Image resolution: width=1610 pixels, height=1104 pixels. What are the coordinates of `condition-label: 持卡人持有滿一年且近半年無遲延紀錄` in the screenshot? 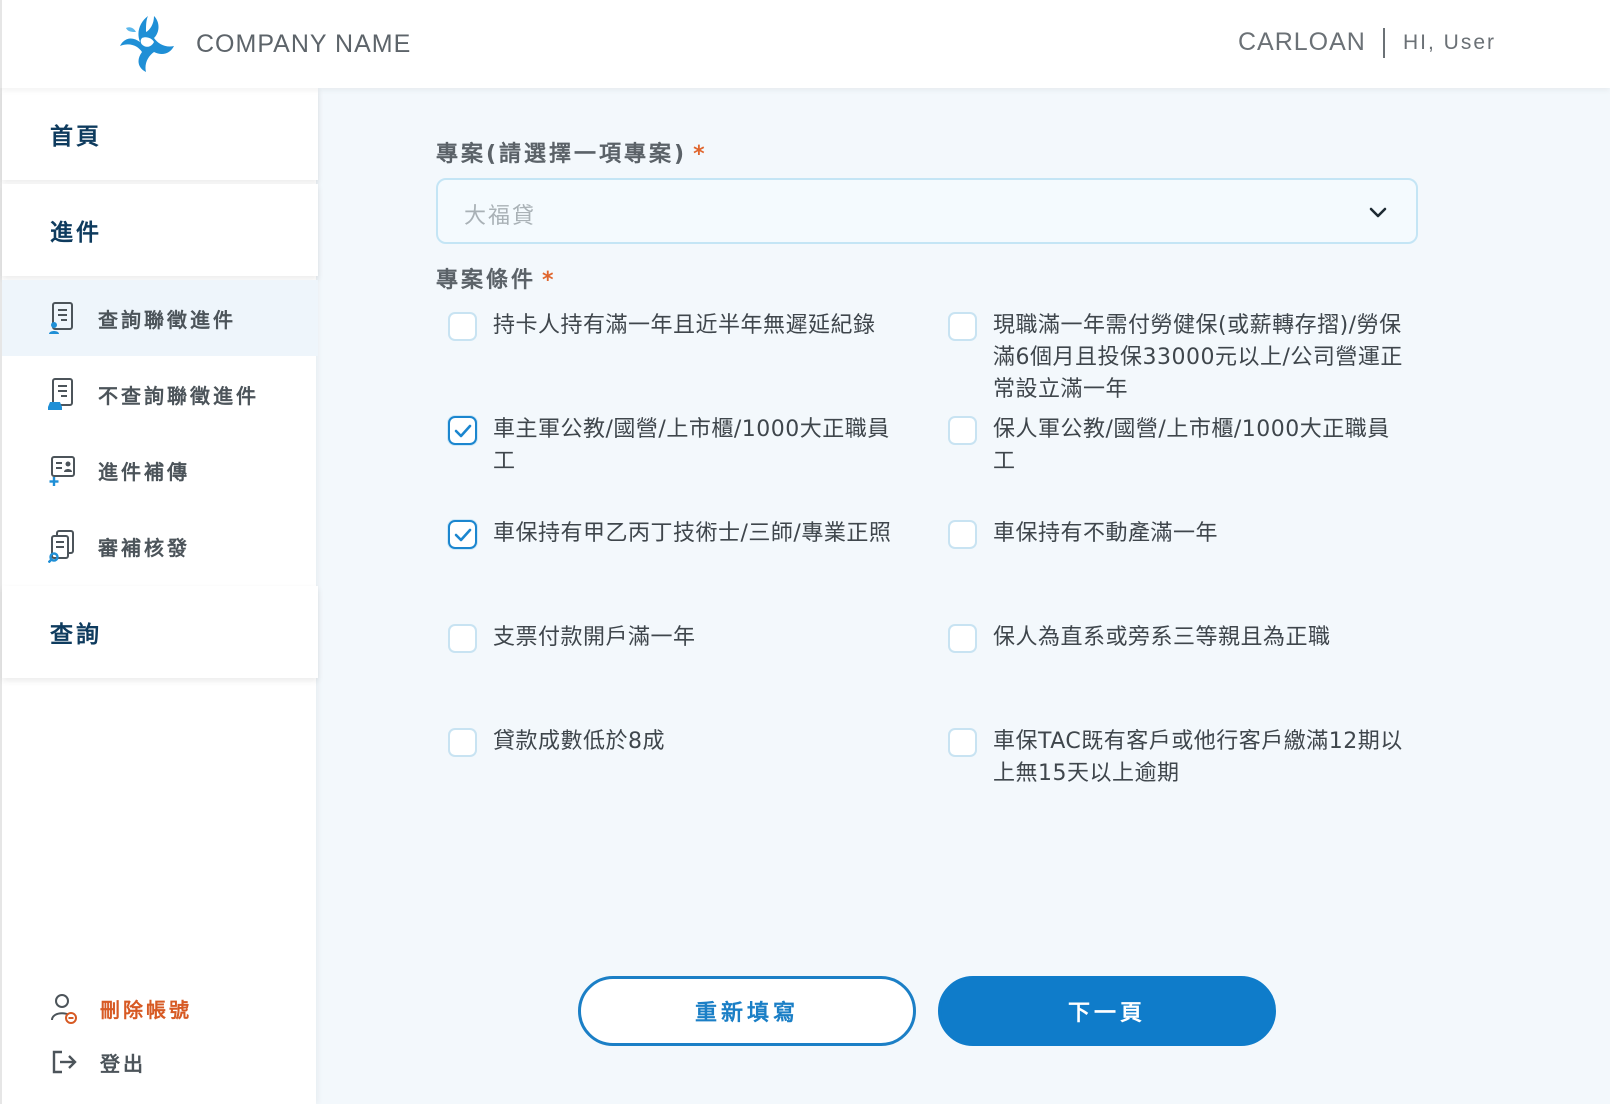 It's located at (684, 325).